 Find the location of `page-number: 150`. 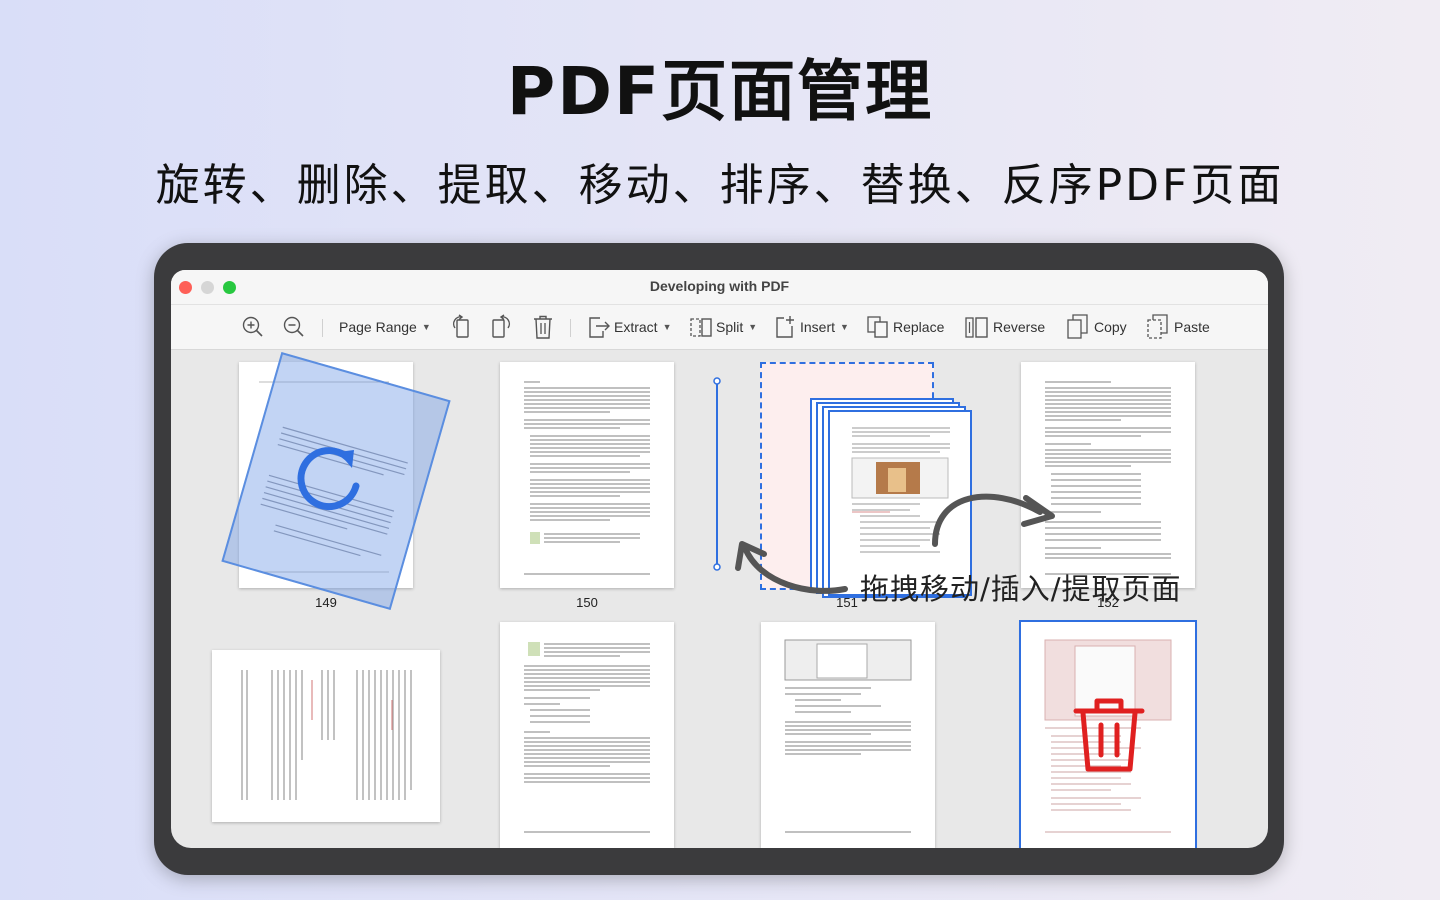

page-number: 150 is located at coordinates (587, 602).